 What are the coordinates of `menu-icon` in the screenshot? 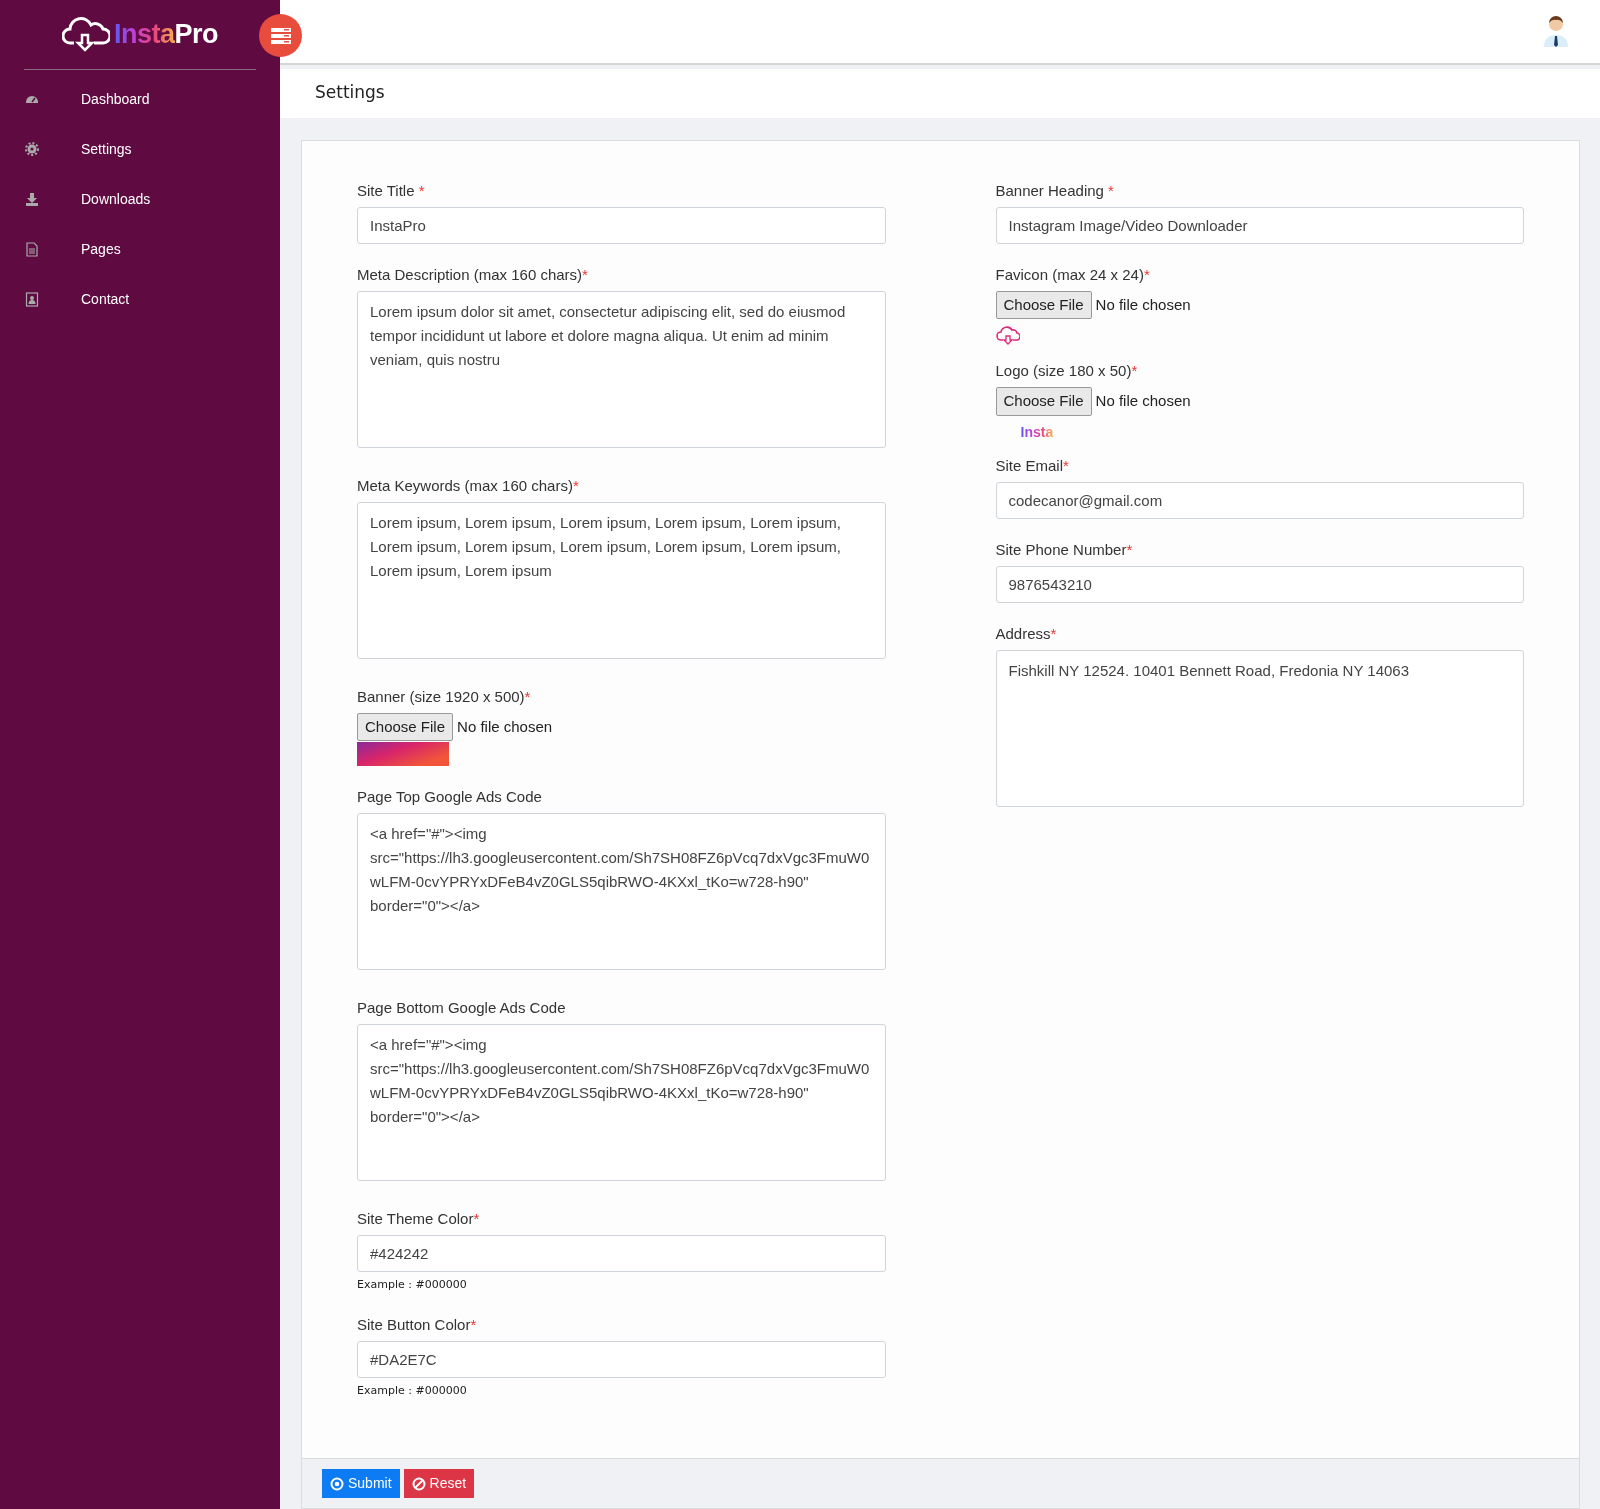 It's located at (280, 35).